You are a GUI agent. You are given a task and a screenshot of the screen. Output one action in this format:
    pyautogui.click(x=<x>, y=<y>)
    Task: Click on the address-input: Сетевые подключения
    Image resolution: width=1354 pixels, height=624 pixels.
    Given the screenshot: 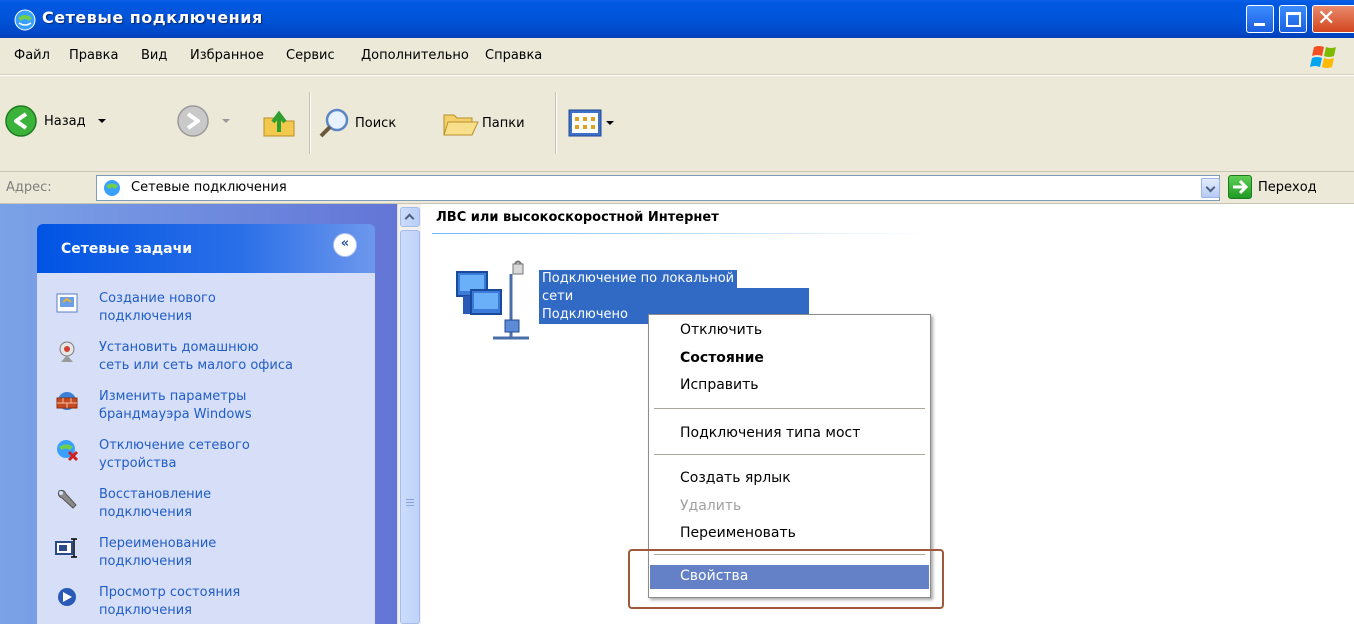 What is the action you would take?
    pyautogui.click(x=658, y=188)
    